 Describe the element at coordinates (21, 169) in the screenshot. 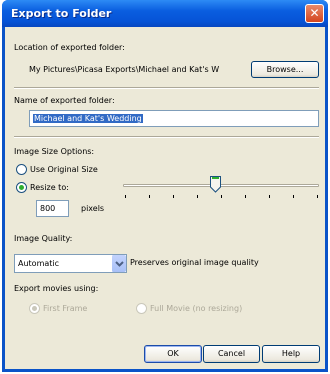

I see `use-original-radio` at that location.